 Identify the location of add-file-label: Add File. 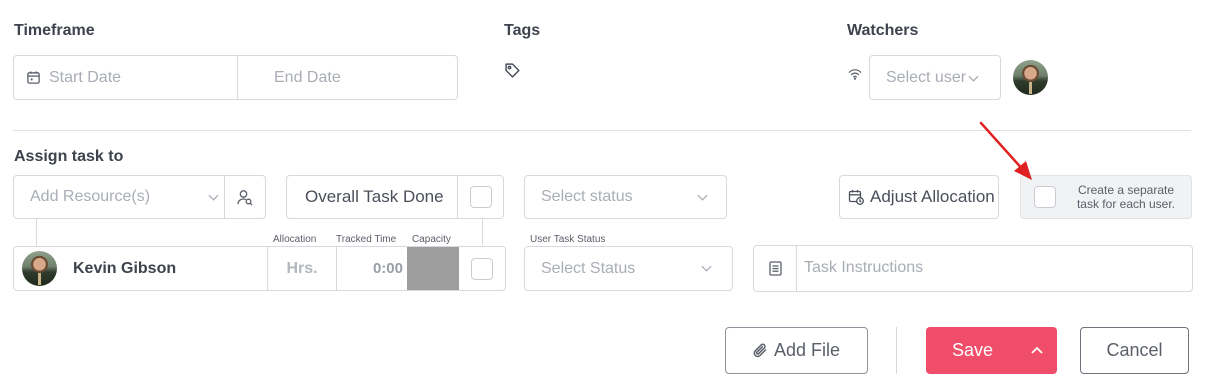
(807, 350).